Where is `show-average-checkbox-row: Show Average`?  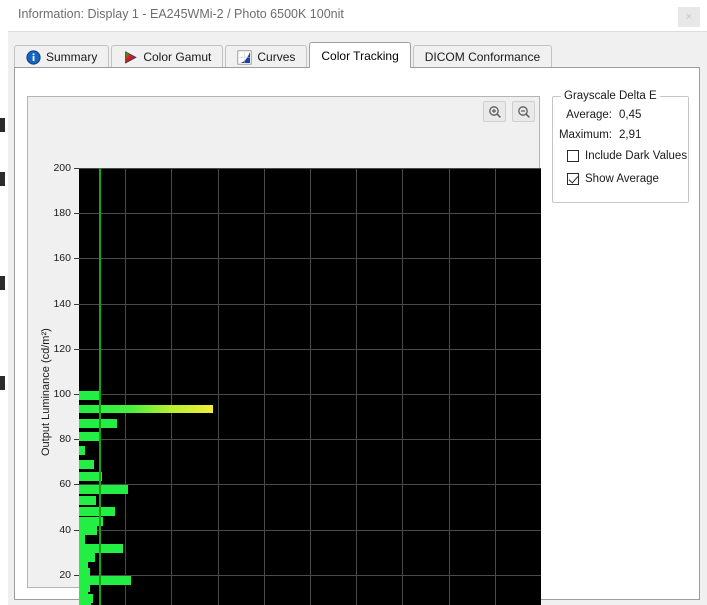
show-average-checkbox-row: Show Average is located at coordinates (613, 179).